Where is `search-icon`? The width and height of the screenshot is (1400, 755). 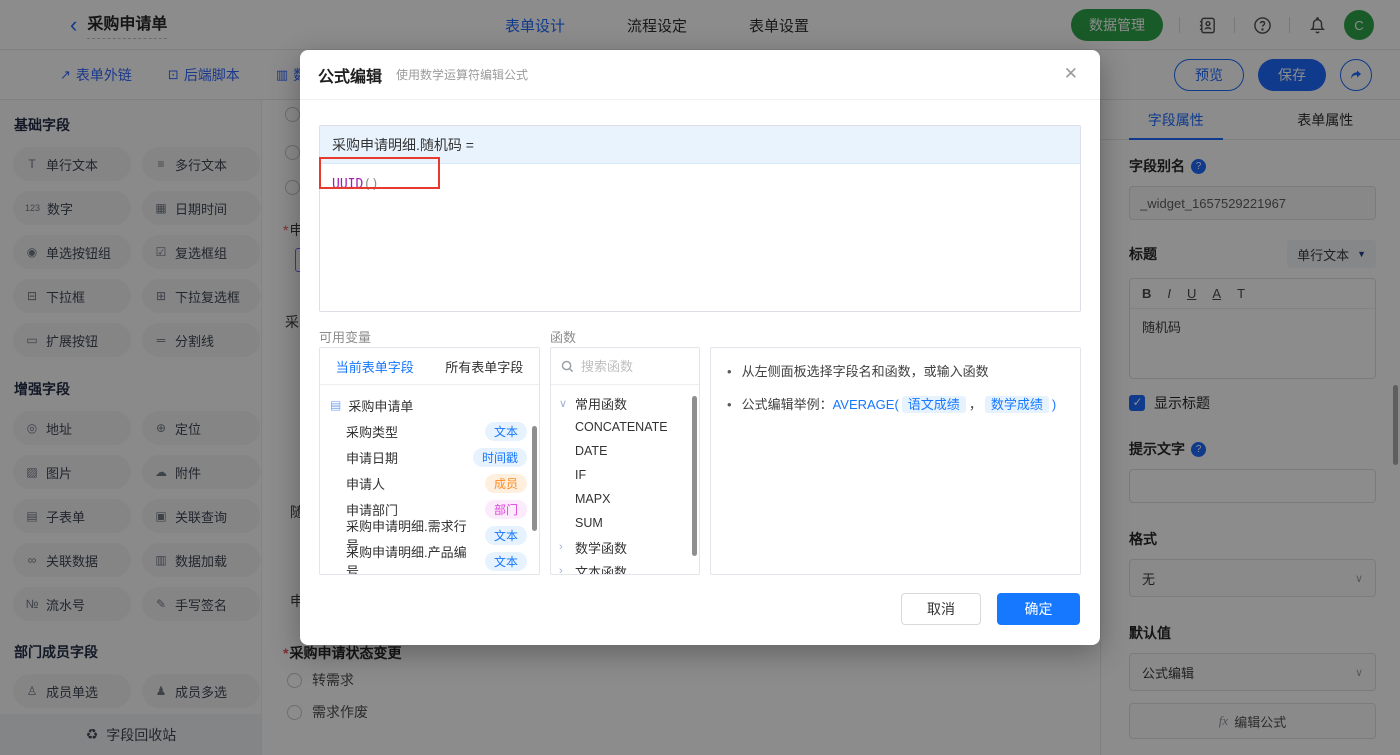 search-icon is located at coordinates (567, 366).